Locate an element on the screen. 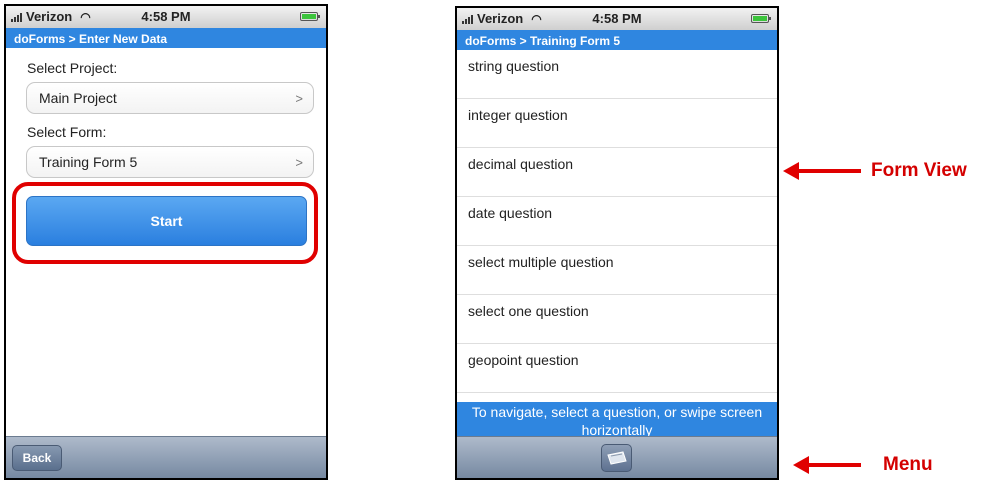  project-value: Main Project is located at coordinates (78, 98).